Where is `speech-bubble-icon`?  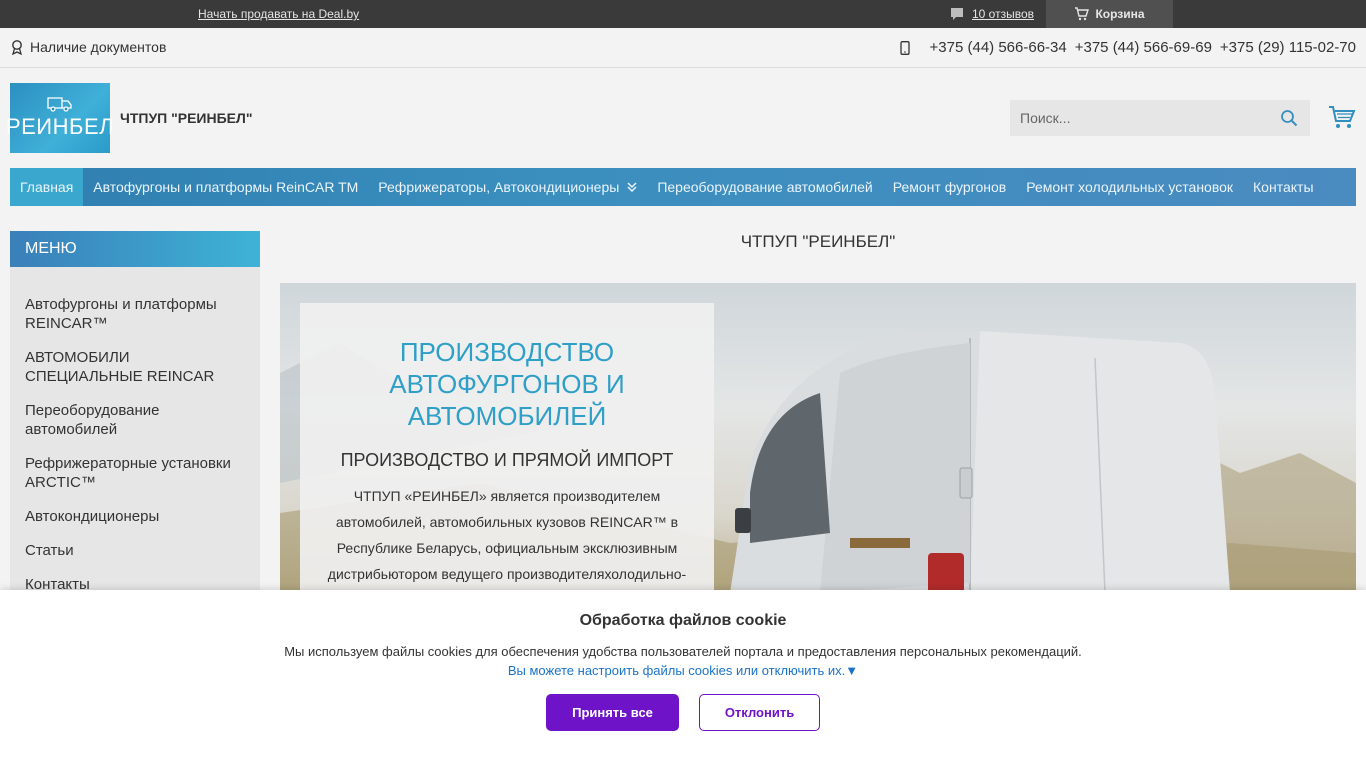 speech-bubble-icon is located at coordinates (957, 14).